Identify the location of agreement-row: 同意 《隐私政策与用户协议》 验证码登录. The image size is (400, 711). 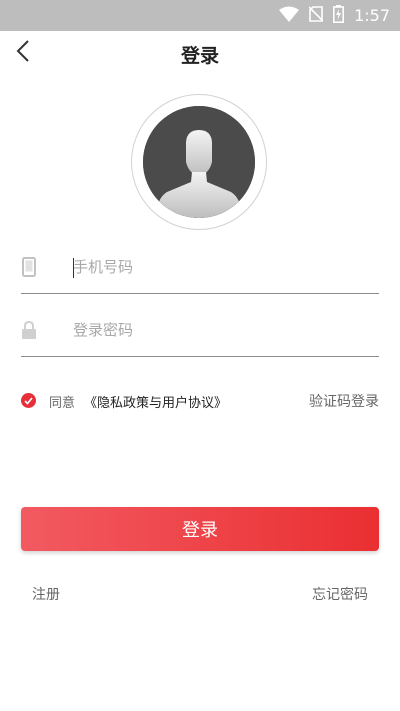
(200, 401).